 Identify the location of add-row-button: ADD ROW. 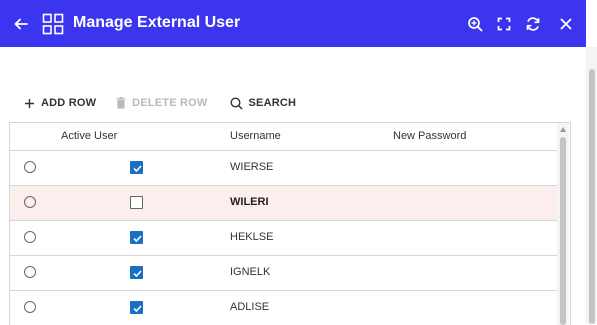
(60, 103).